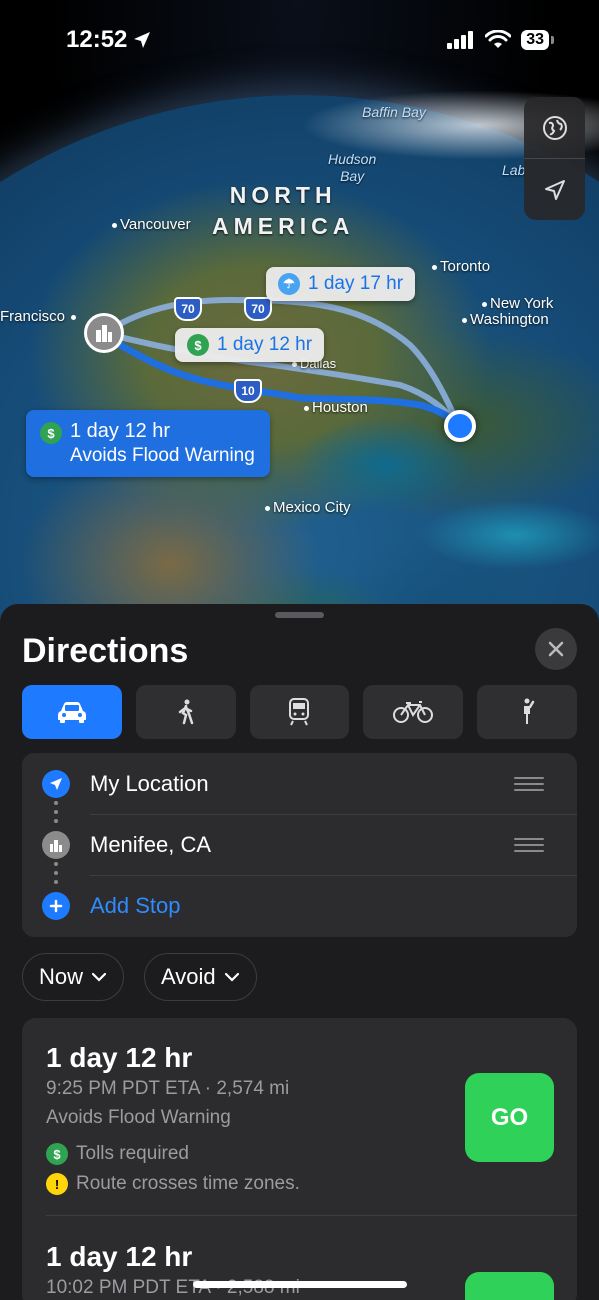 The width and height of the screenshot is (599, 1300). I want to click on transit-icon, so click(299, 712).